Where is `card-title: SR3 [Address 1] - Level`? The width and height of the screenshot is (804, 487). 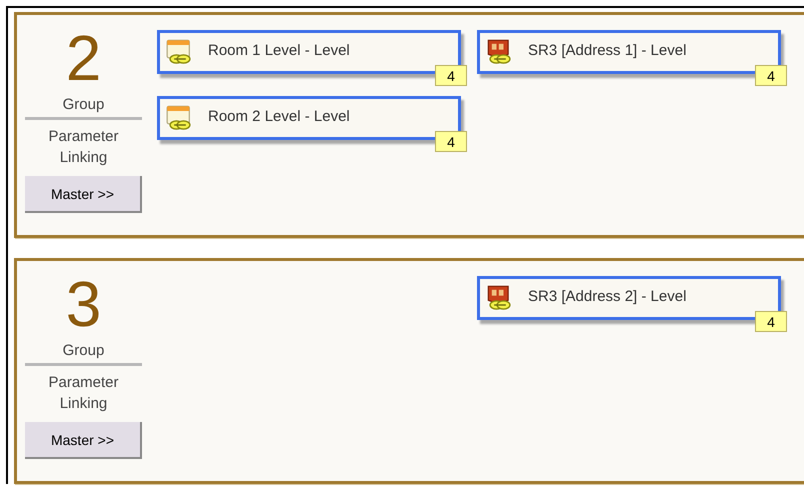
card-title: SR3 [Address 1] - Level is located at coordinates (607, 50).